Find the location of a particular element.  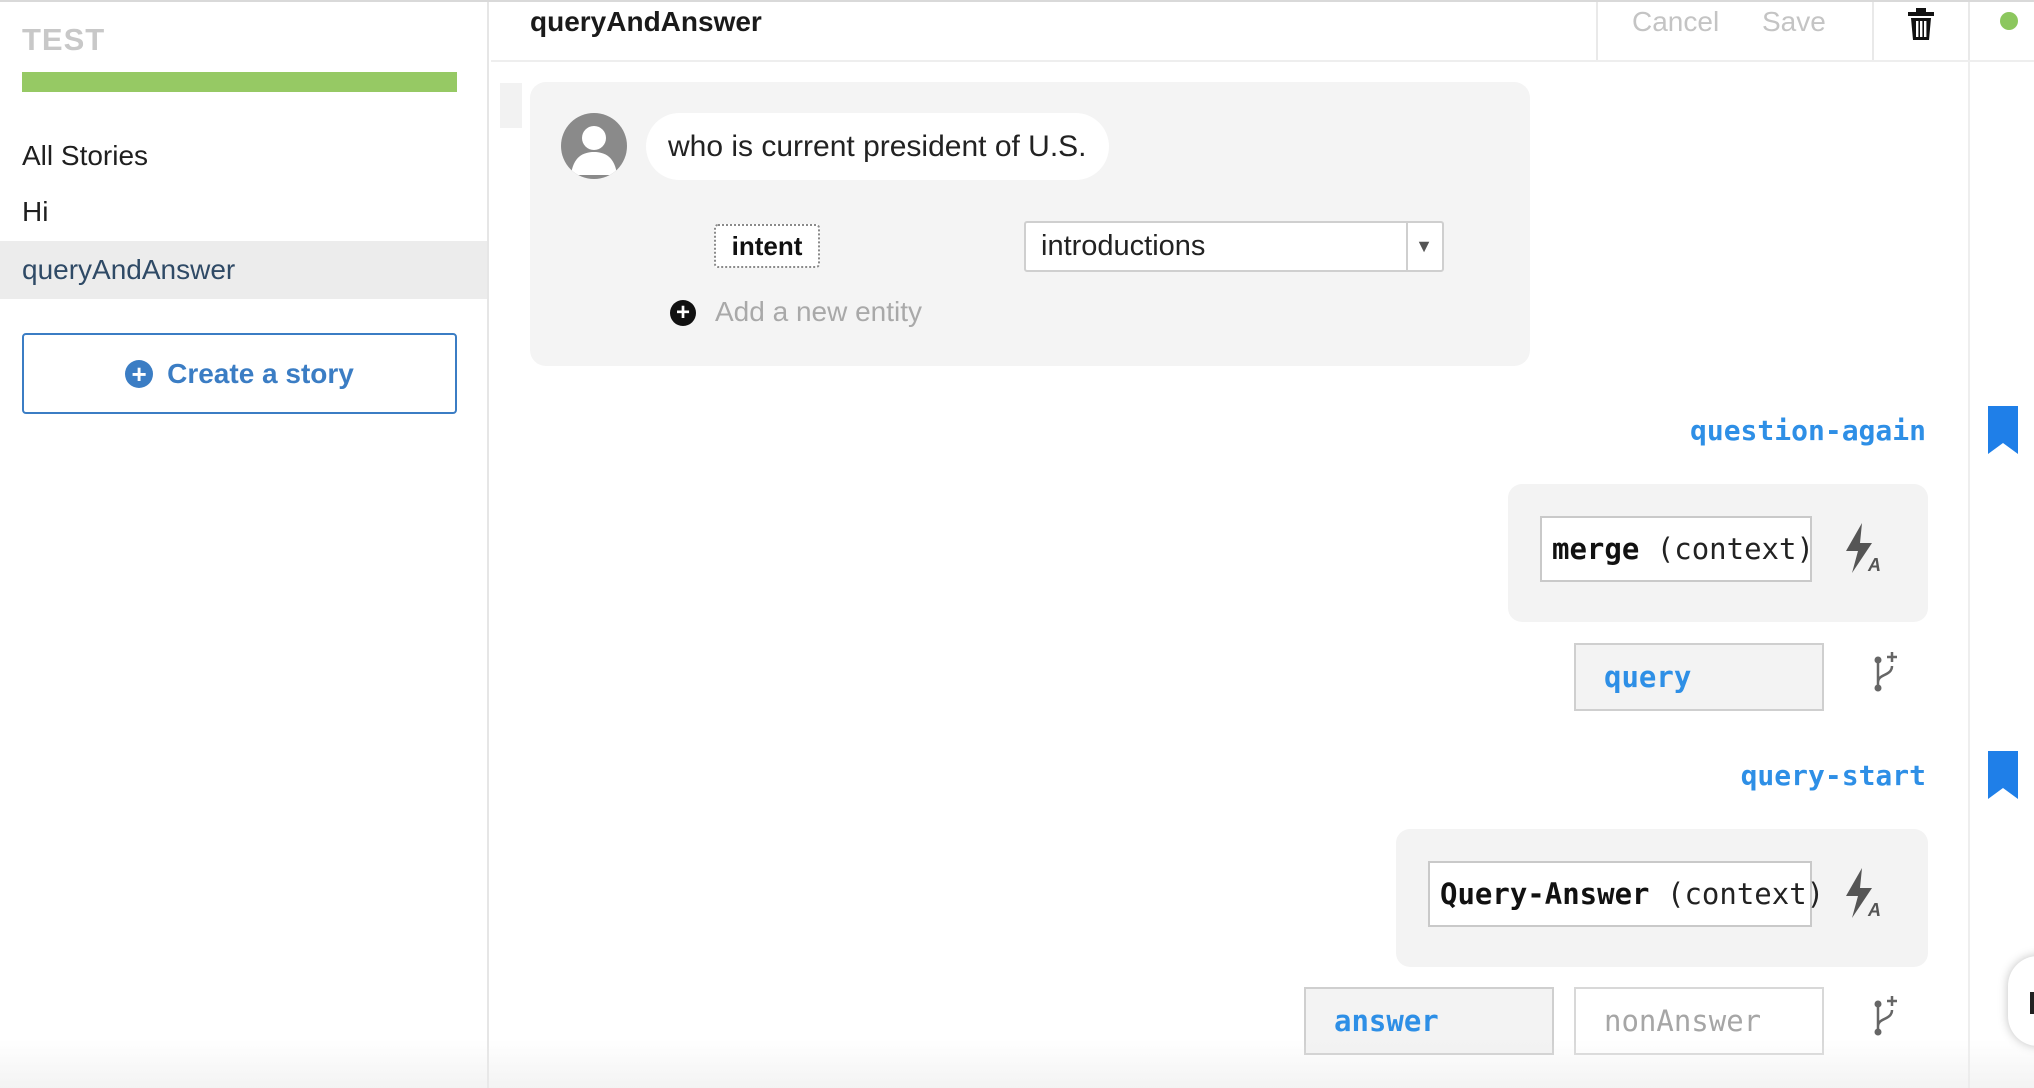

progress-bar-fill is located at coordinates (239, 82).